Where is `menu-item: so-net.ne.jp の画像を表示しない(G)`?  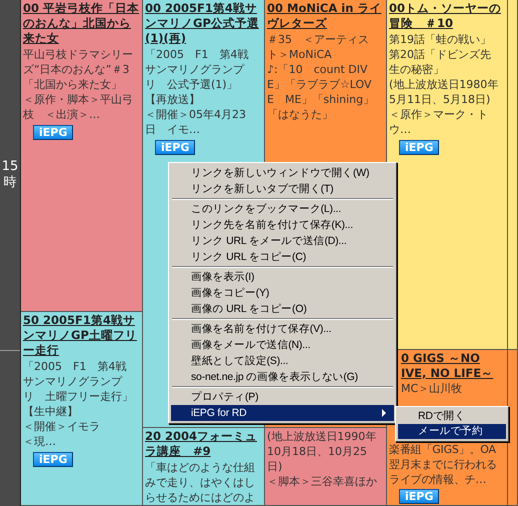
menu-item: so-net.ne.jp の画像を表示しない(G) is located at coordinates (282, 377).